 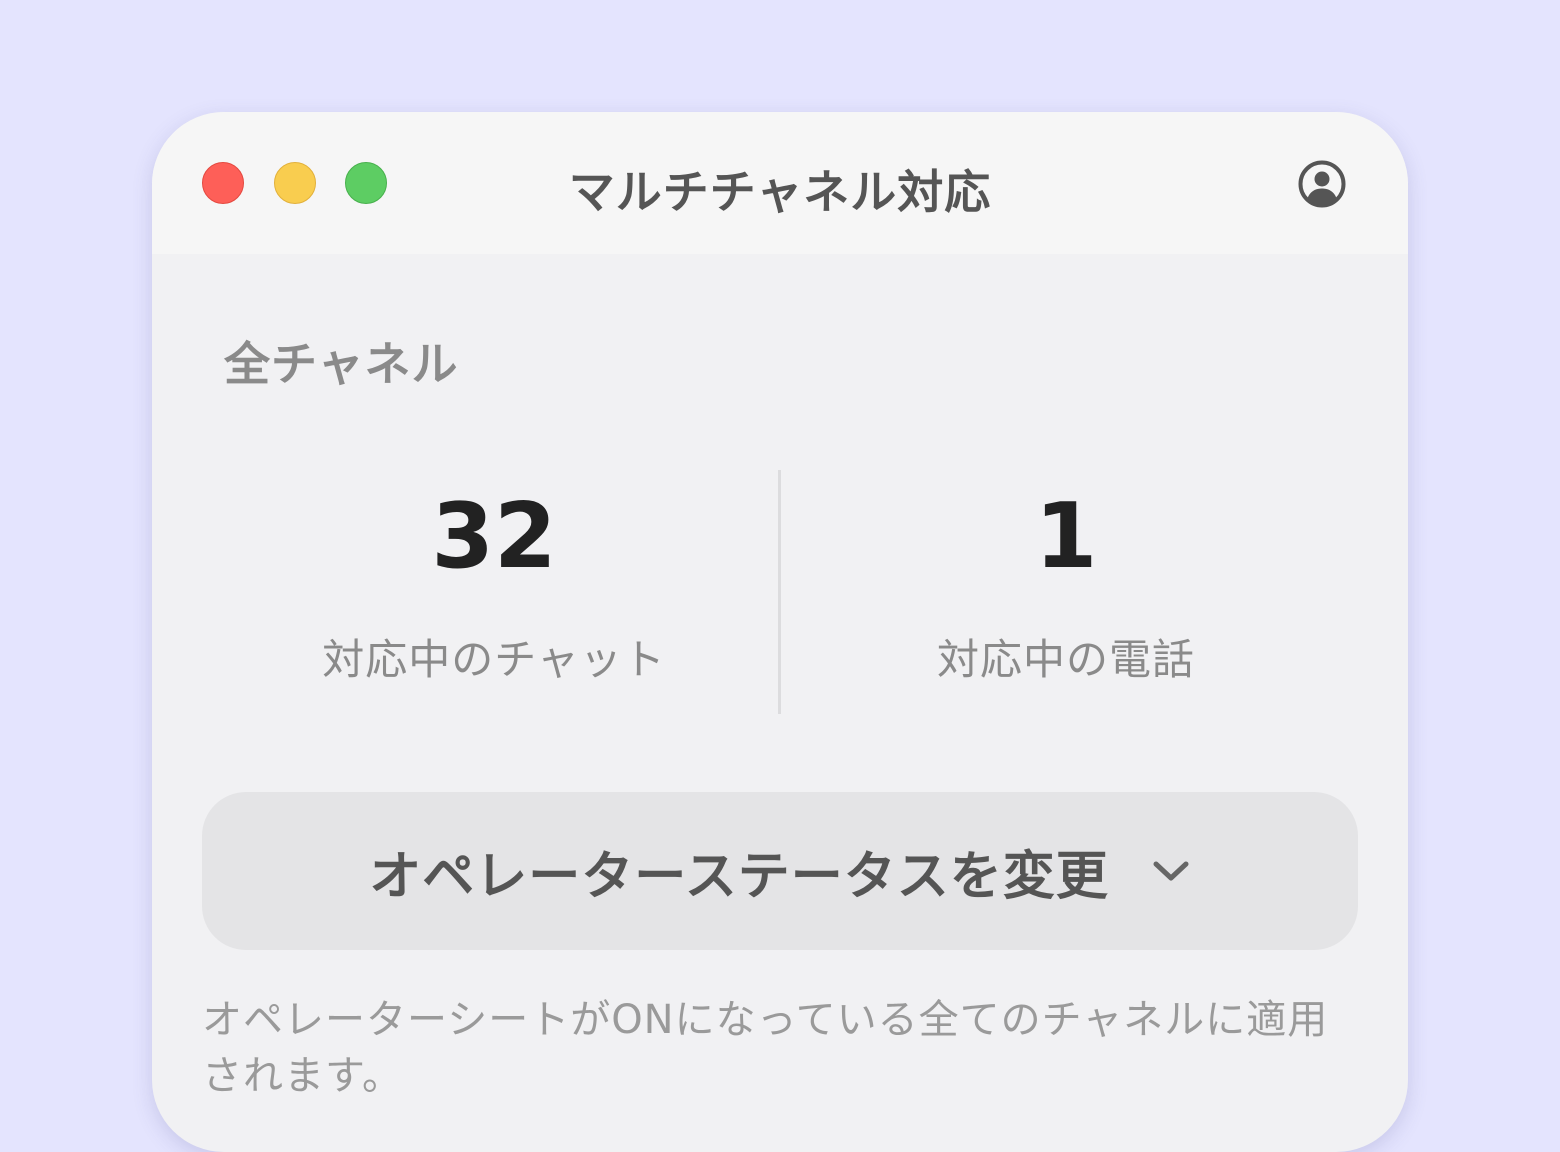 I want to click on change-operator-status-button: オペレーターステータスを変更, so click(x=780, y=871).